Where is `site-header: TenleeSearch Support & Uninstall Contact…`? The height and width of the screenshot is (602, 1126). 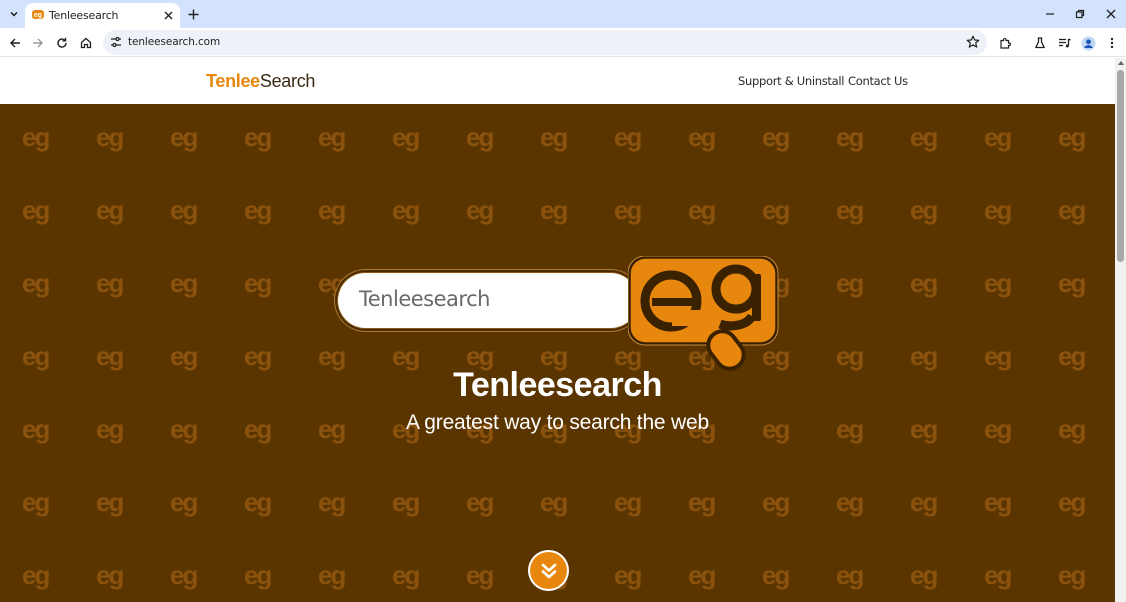 site-header: TenleeSearch Support & Uninstall Contact… is located at coordinates (557, 81).